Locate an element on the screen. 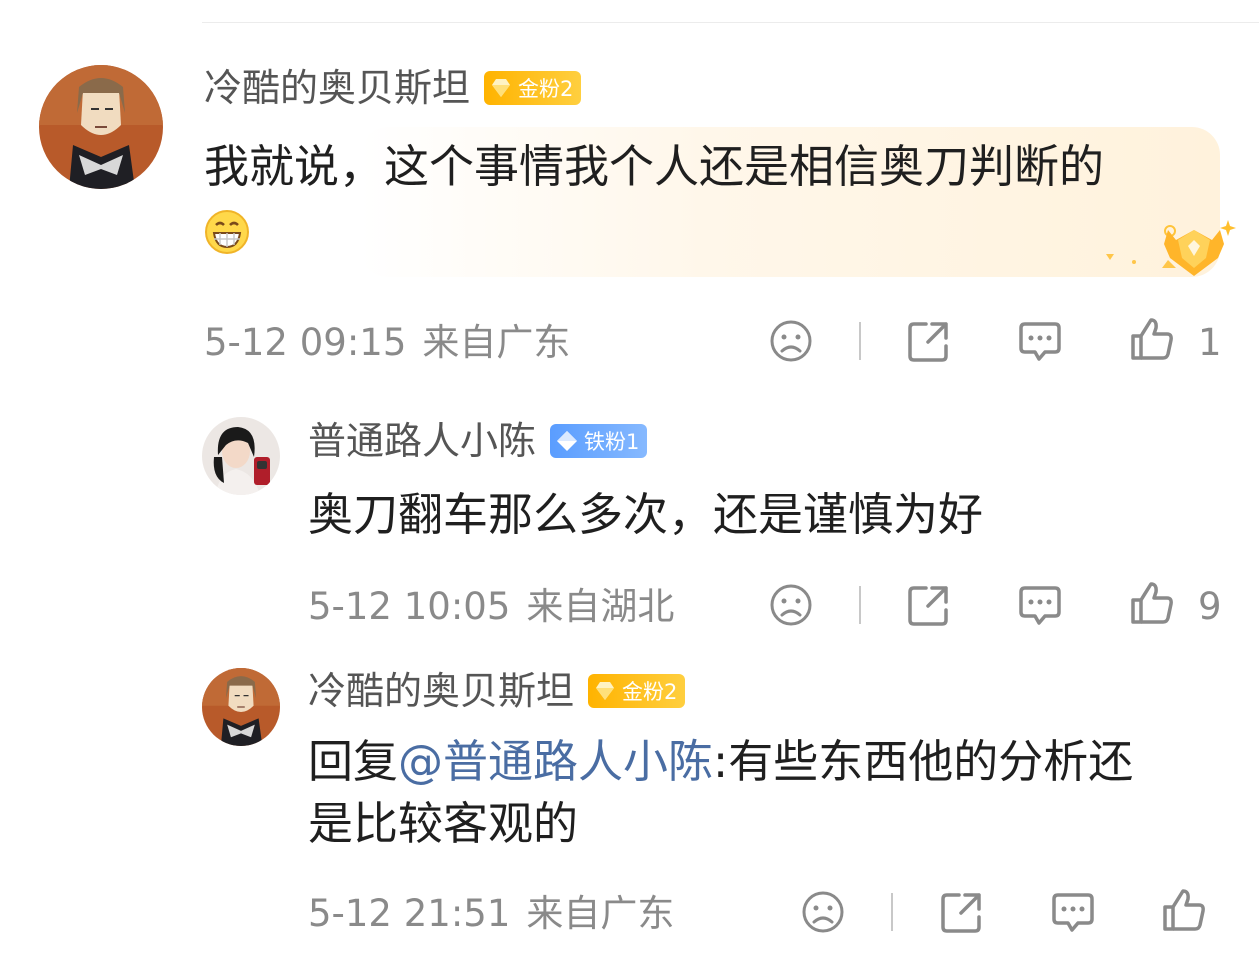 This screenshot has height=961, width=1259. comment-body: 我就说，这个事情我个人还是相信奥刀判断的 is located at coordinates (654, 166).